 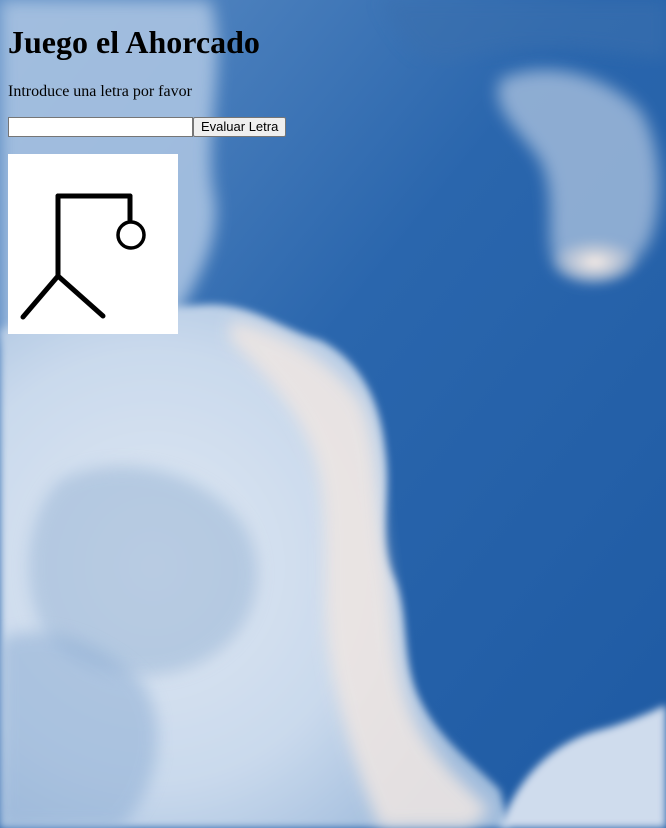 I want to click on instruction-text: Introduce una letra por favor, so click(x=100, y=91).